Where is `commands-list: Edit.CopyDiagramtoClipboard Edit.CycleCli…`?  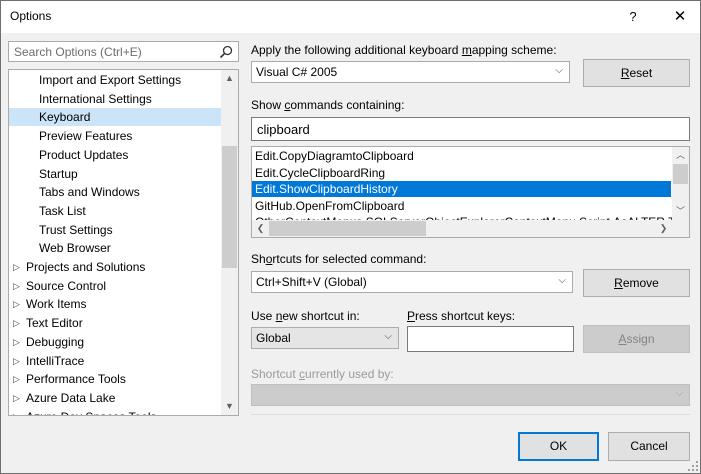
commands-list: Edit.CopyDiagramtoClipboard Edit.CycleCli… is located at coordinates (470, 192).